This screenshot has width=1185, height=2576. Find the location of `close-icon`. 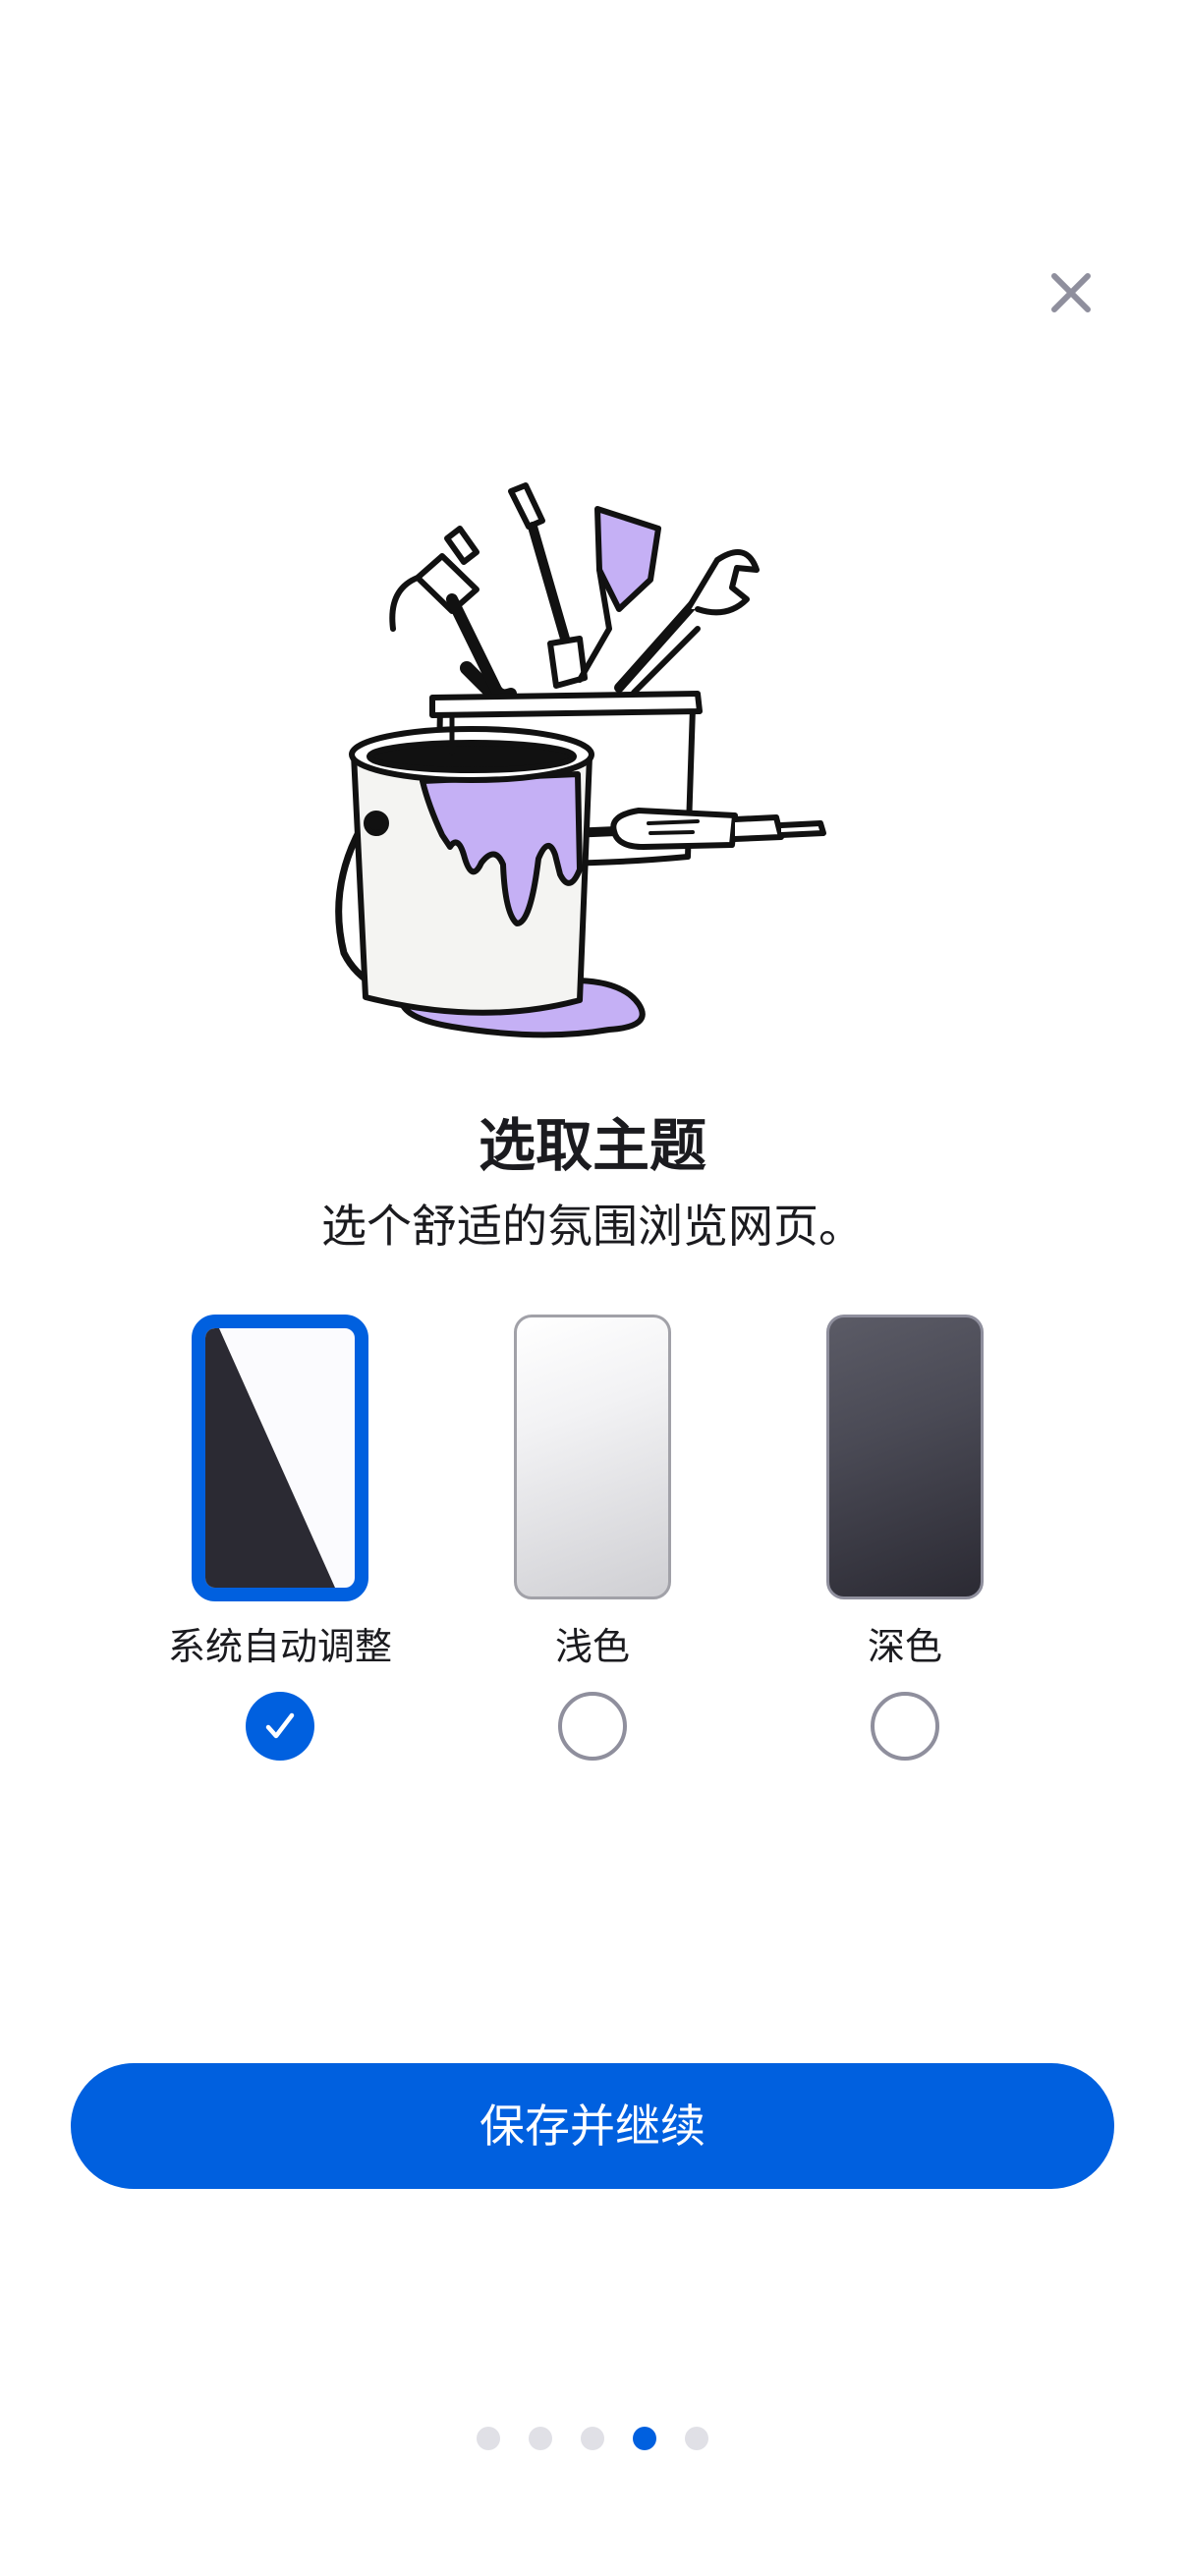

close-icon is located at coordinates (1071, 292).